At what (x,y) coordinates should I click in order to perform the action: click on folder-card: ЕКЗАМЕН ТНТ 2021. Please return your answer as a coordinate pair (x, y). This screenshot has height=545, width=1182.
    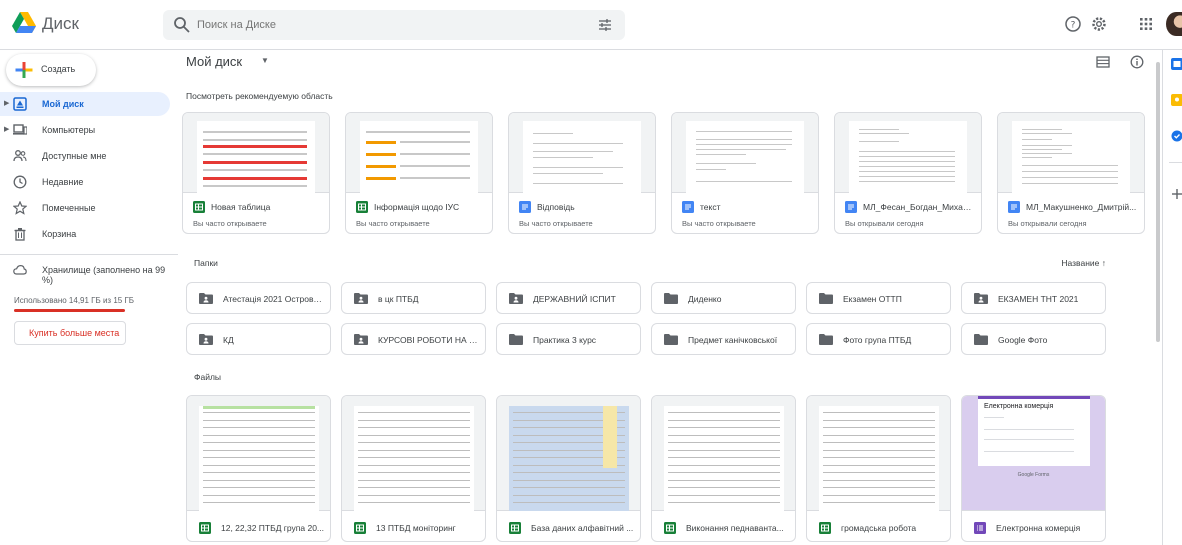
    Looking at the image, I should click on (1033, 298).